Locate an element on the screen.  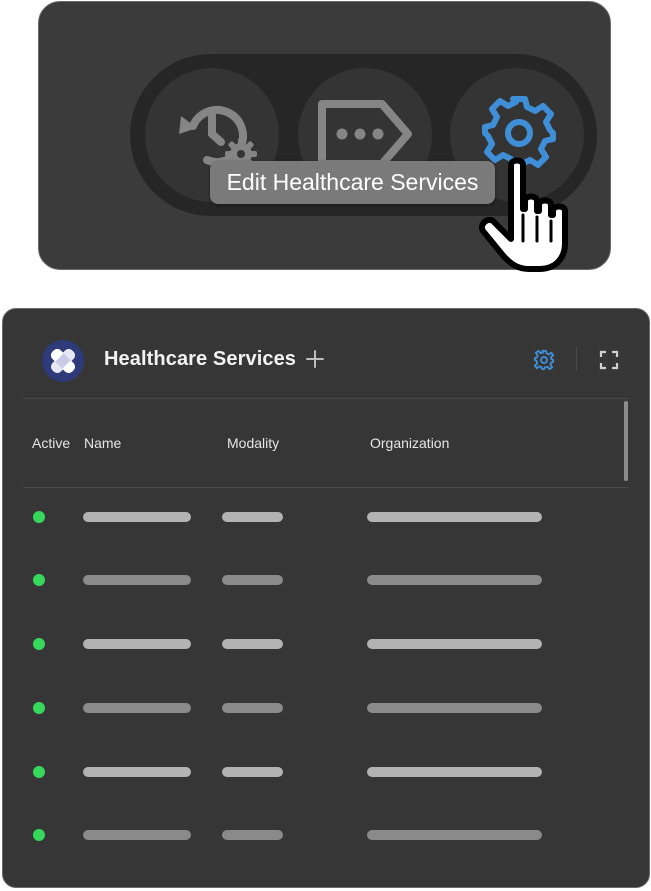
hand-pointer-icon is located at coordinates (523, 214).